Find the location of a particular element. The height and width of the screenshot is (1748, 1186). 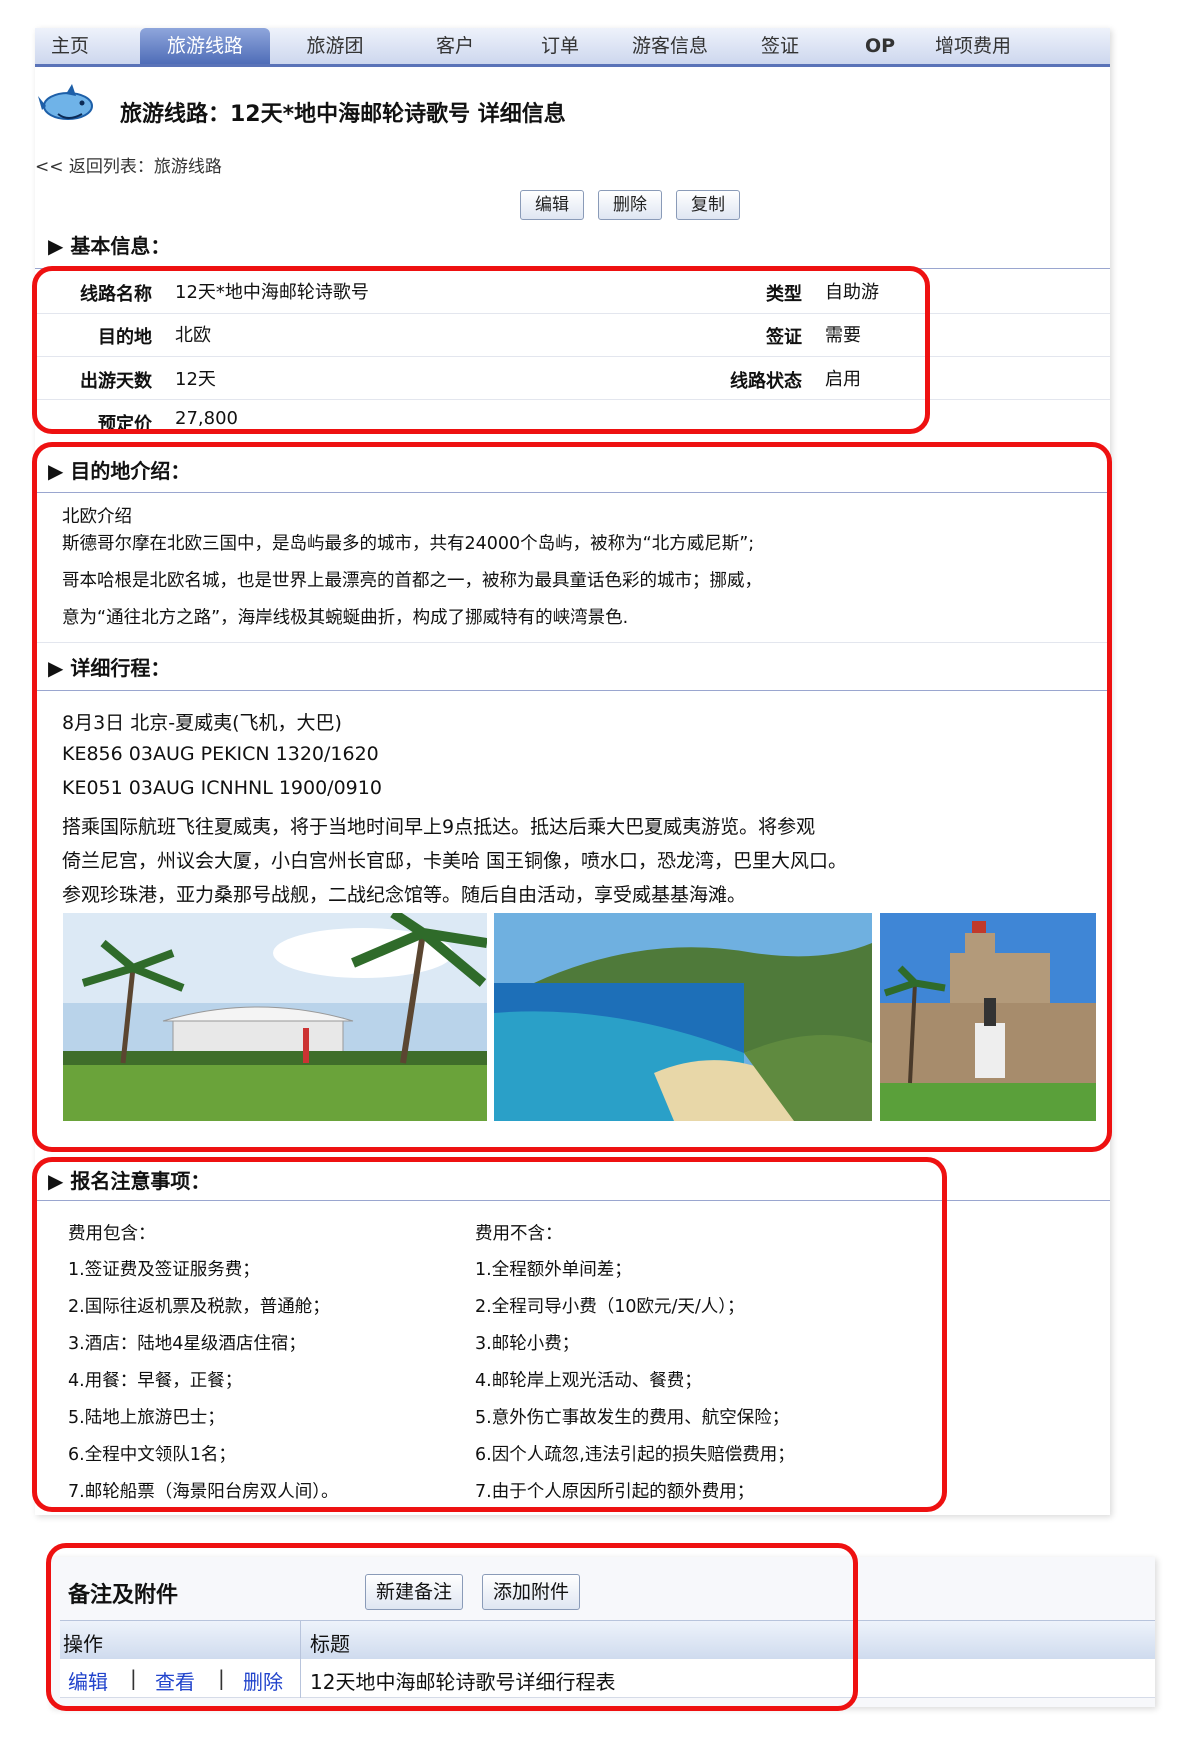

tab-traveler-info: 游客信息 is located at coordinates (670, 46).